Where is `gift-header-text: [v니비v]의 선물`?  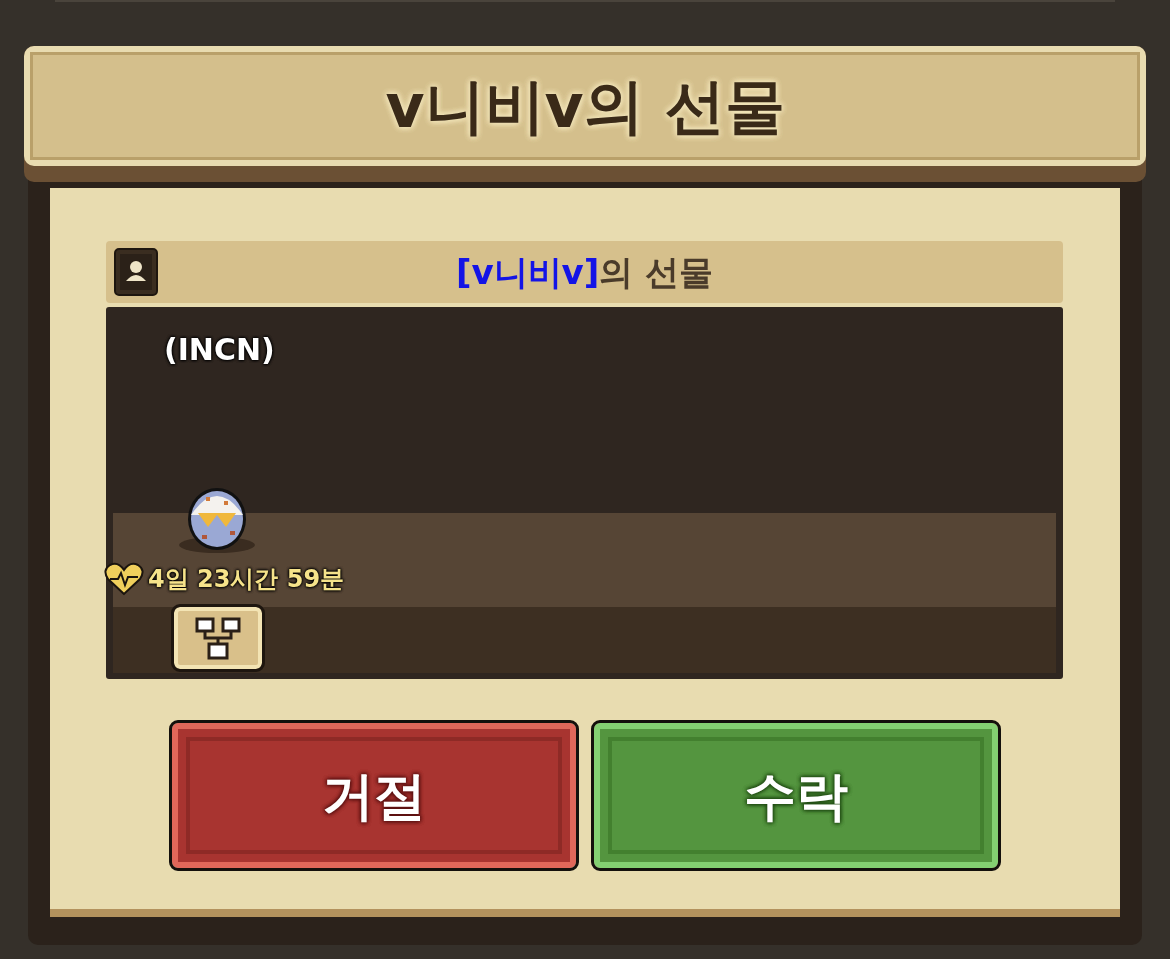 gift-header-text: [v니비v]의 선물 is located at coordinates (584, 272).